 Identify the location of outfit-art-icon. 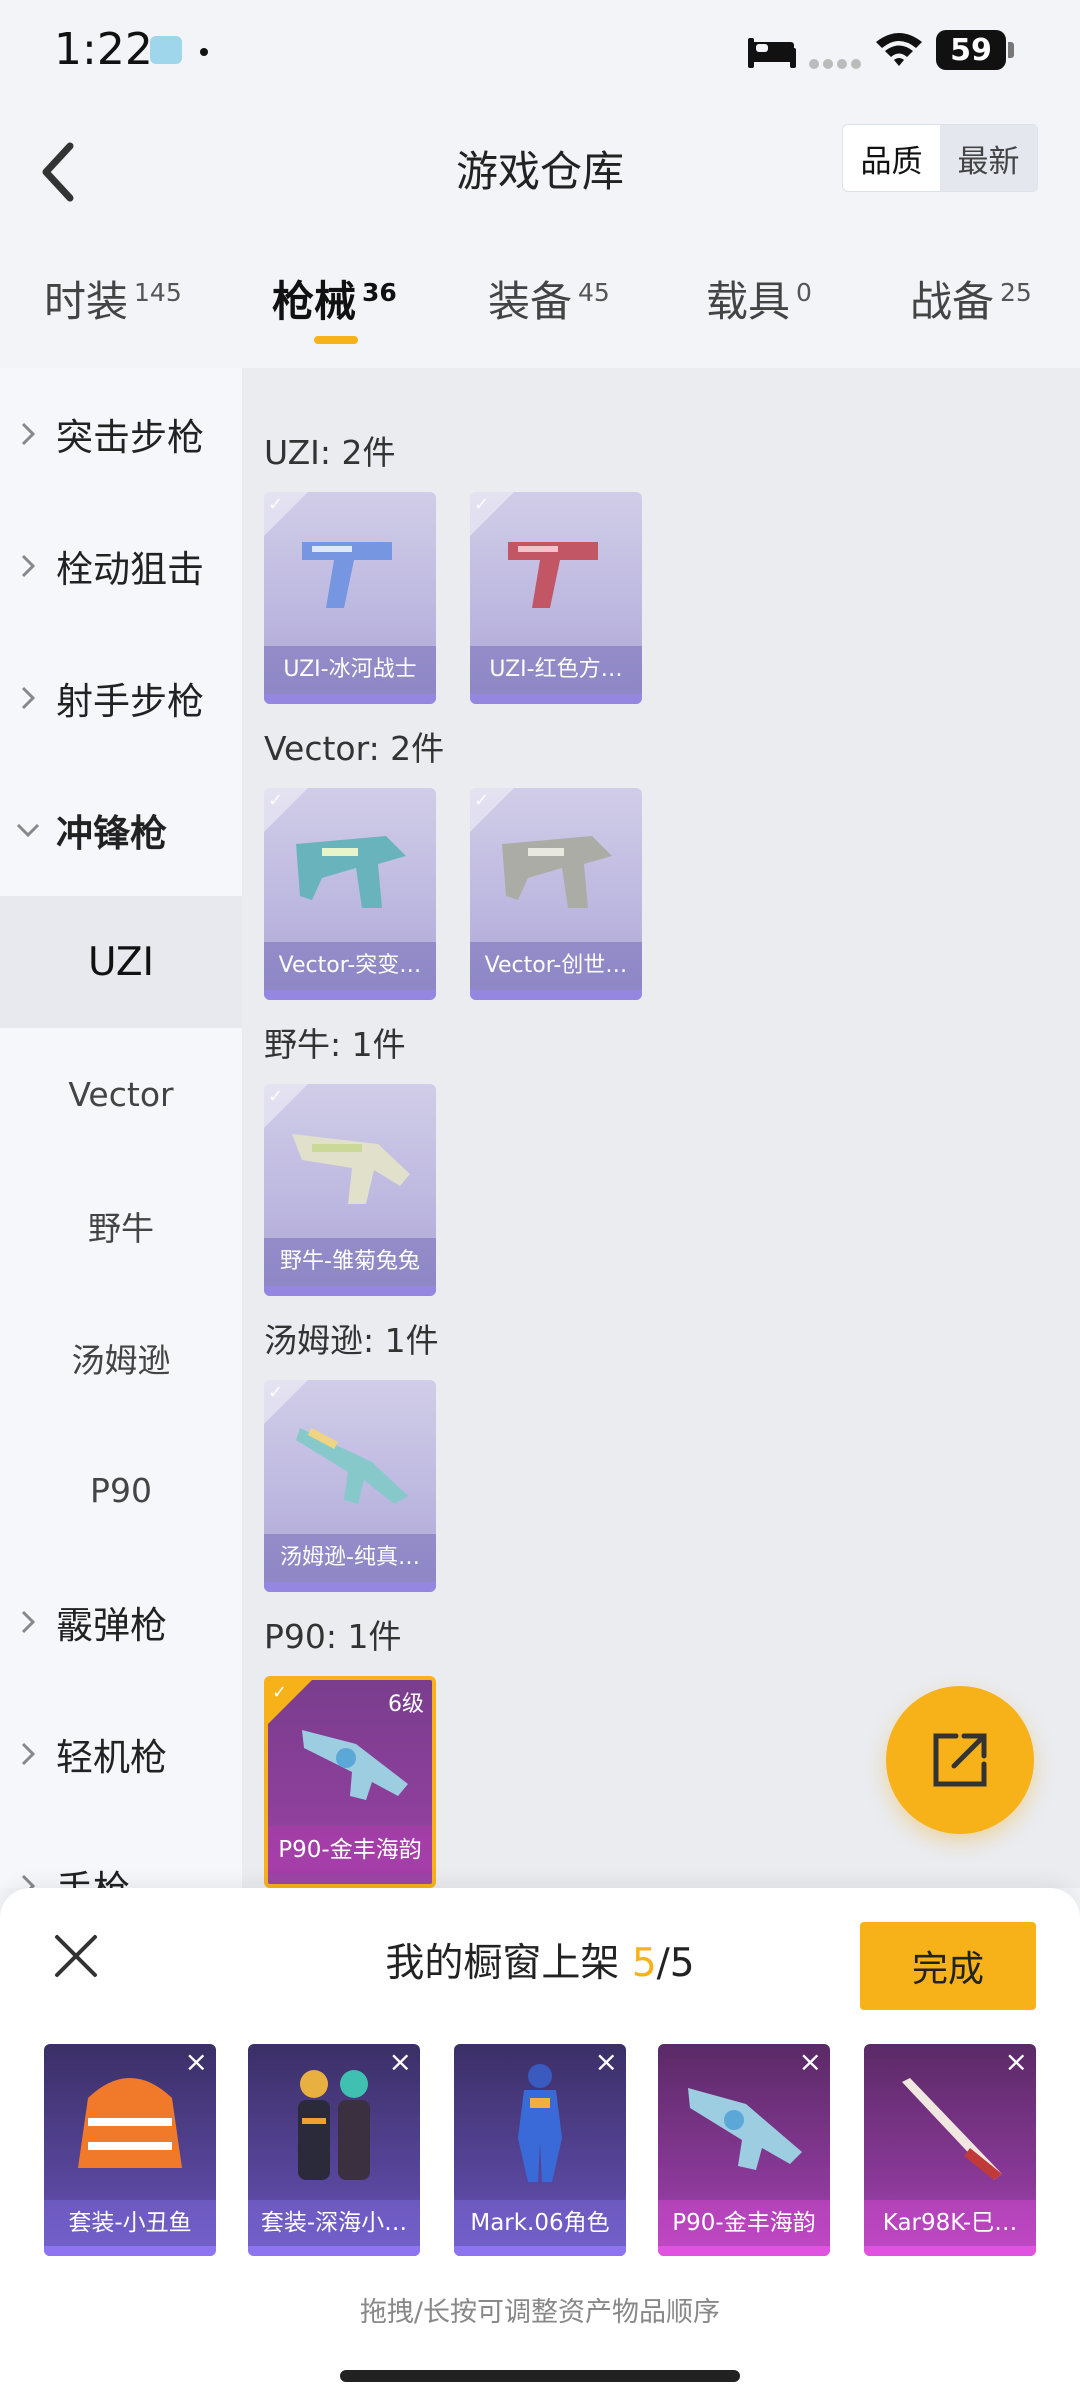
(130, 2123).